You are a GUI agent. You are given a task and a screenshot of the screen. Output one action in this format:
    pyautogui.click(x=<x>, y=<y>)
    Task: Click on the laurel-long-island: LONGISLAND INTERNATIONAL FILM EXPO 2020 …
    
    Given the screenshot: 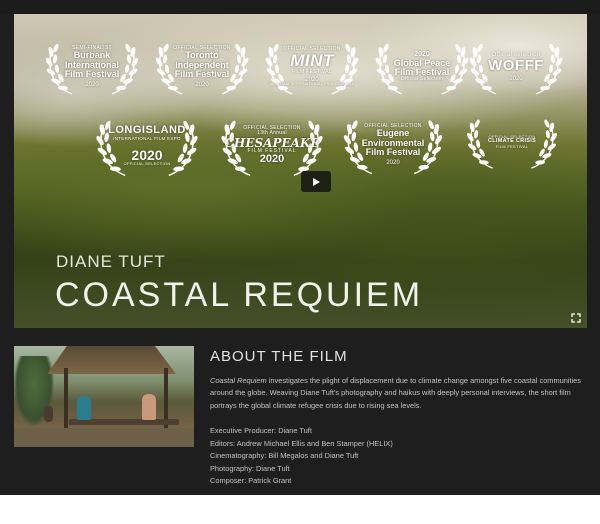 What is the action you would take?
    pyautogui.click(x=147, y=146)
    